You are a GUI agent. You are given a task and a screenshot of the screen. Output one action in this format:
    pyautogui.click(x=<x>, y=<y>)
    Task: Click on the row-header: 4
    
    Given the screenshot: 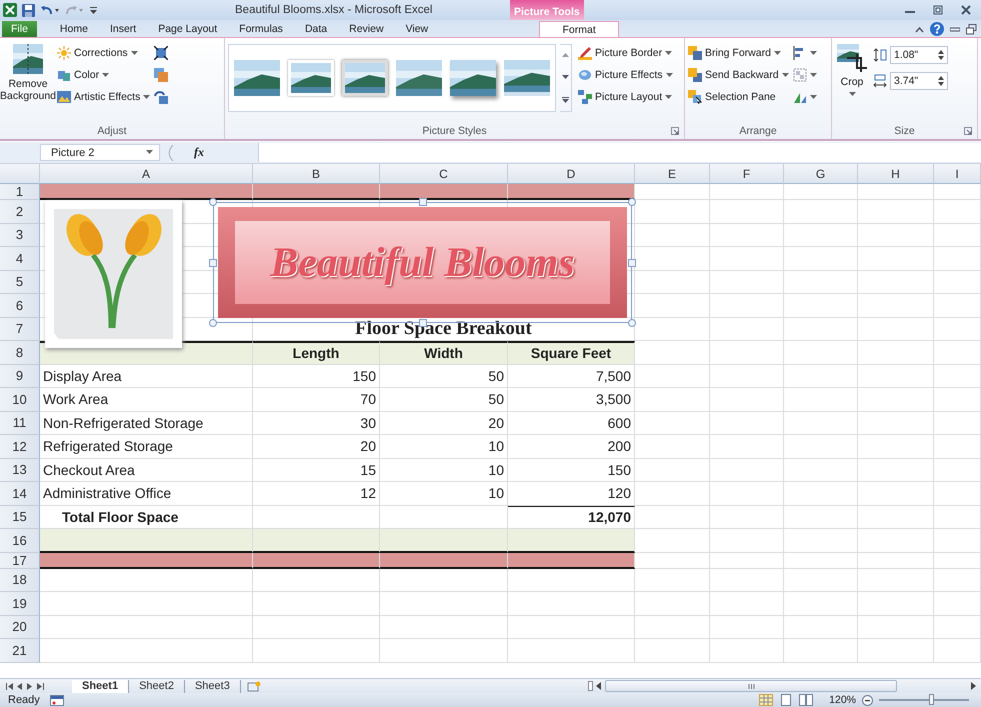 What is the action you would take?
    pyautogui.click(x=20, y=258)
    